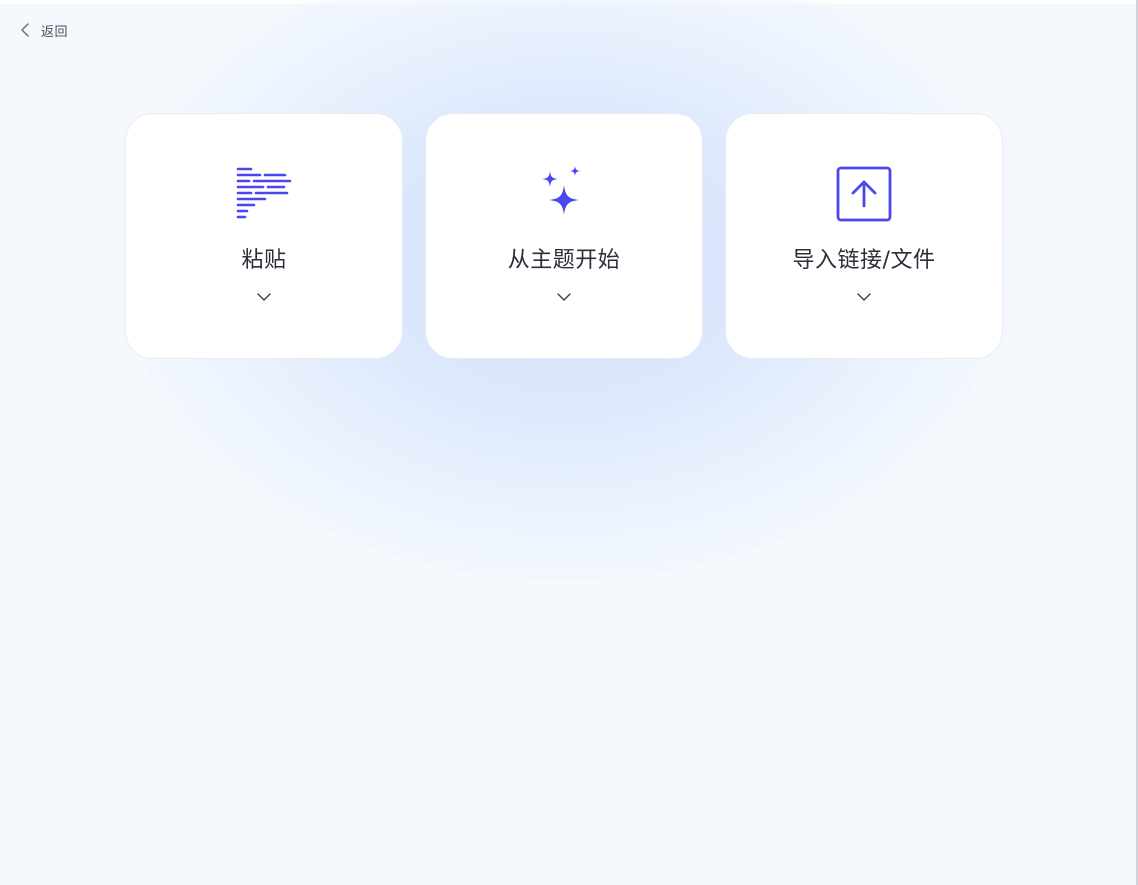  I want to click on back-label: 返回, so click(55, 32).